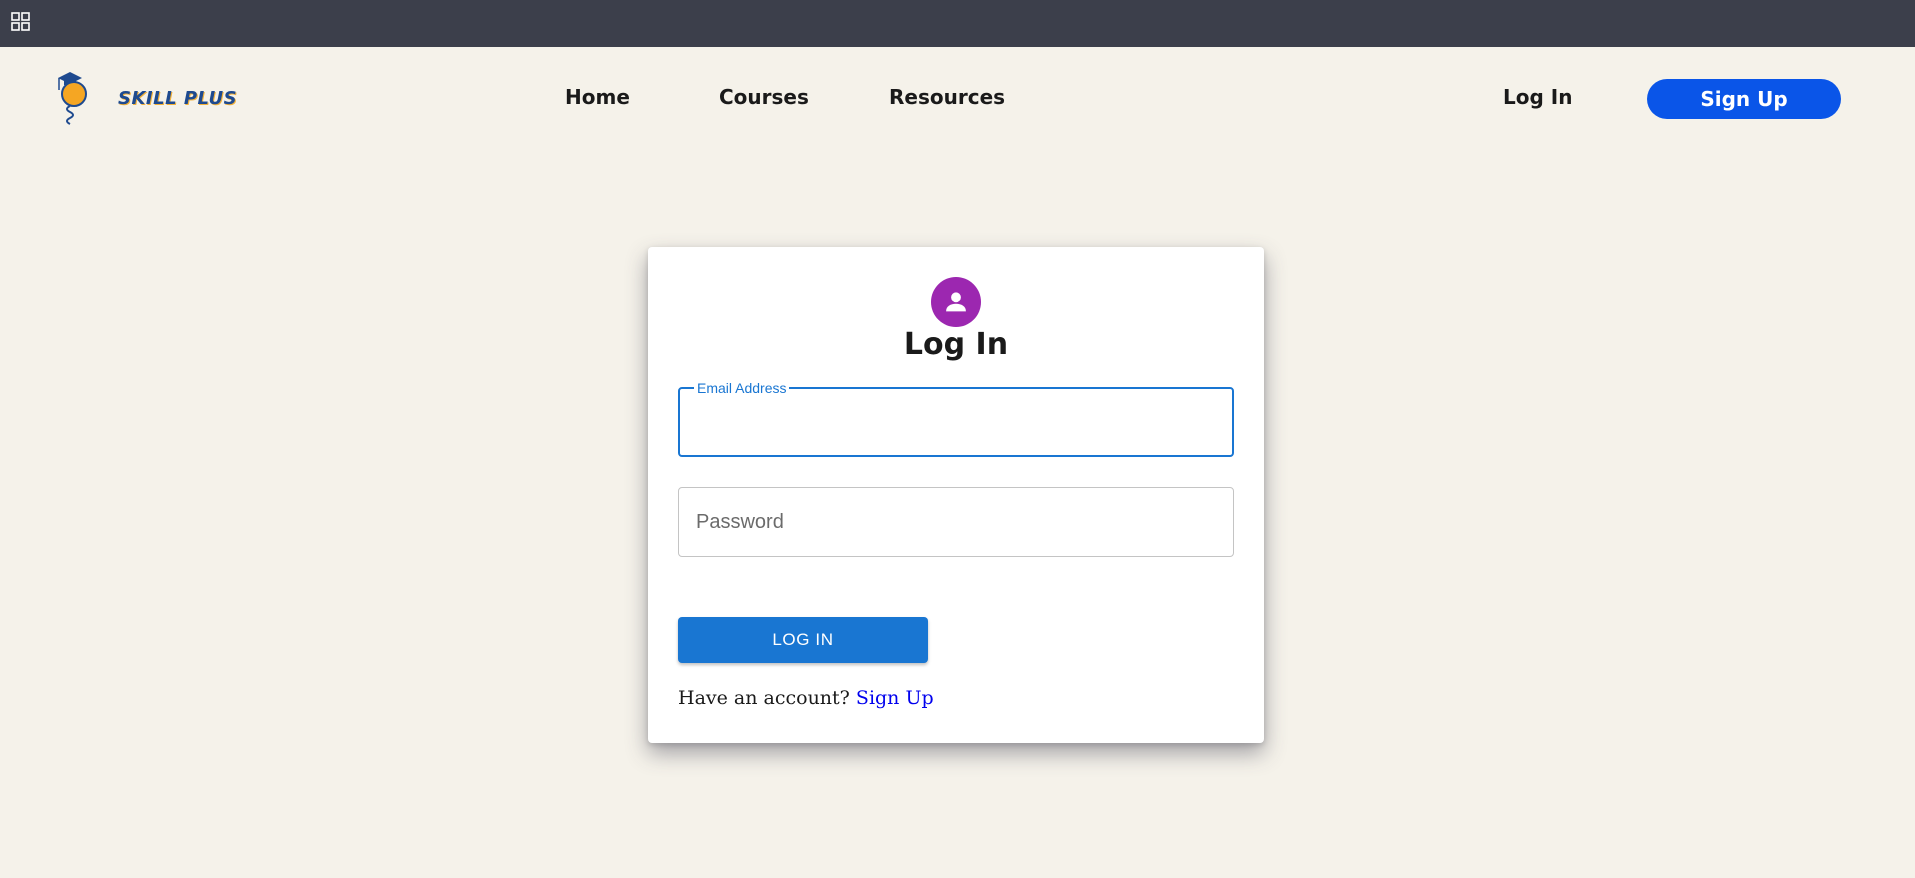  I want to click on header-login-link: Log In, so click(1537, 97).